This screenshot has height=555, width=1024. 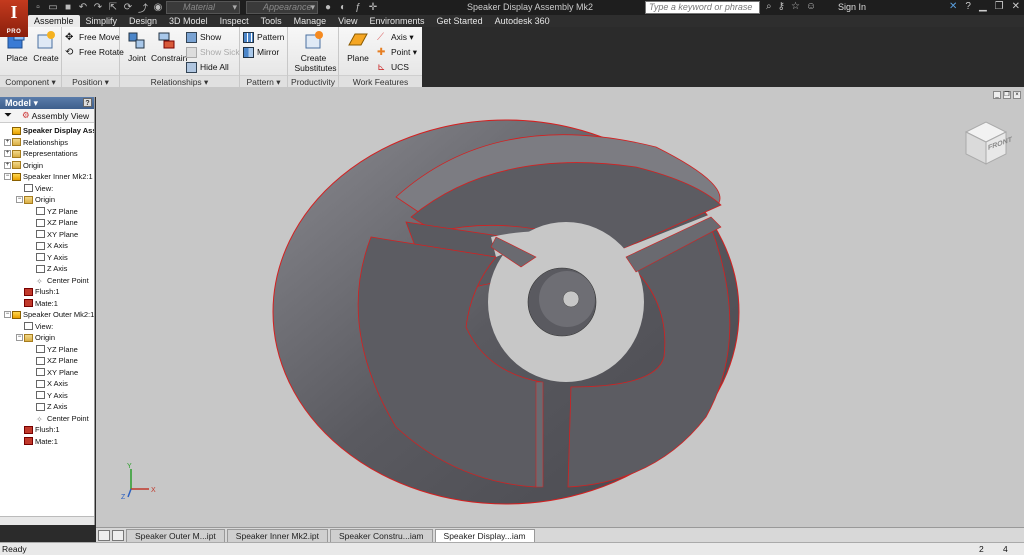 I want to click on ribbon-tab-view: View, so click(x=347, y=21).